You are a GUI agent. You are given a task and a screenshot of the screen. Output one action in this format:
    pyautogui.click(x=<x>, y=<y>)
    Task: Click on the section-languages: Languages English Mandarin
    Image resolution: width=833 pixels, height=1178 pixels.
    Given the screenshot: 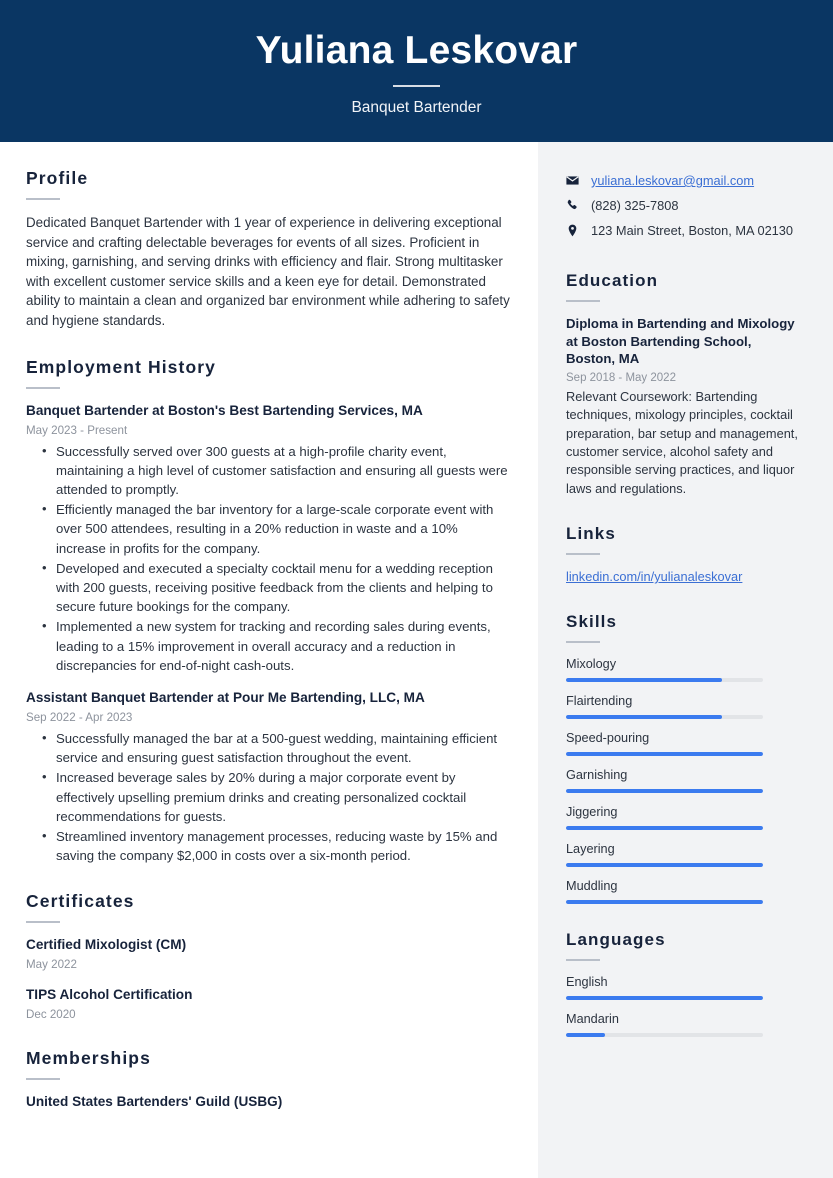 What is the action you would take?
    pyautogui.click(x=684, y=984)
    